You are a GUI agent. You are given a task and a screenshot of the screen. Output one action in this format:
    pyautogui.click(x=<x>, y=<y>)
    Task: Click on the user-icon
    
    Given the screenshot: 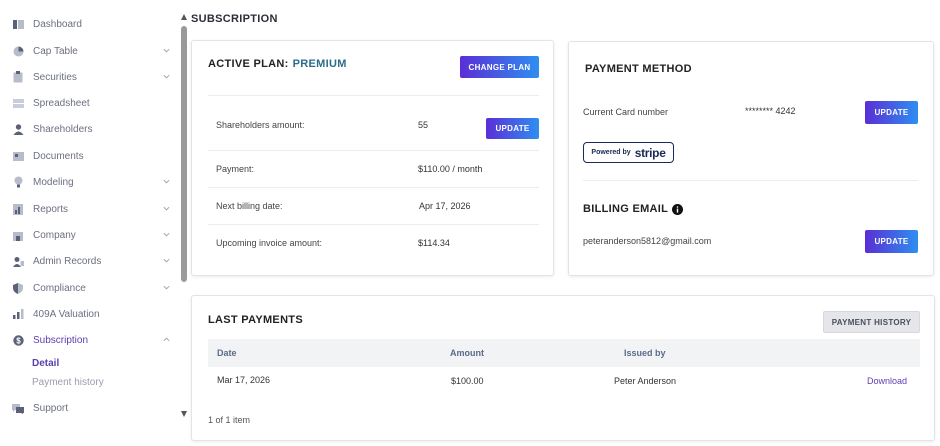 What is the action you would take?
    pyautogui.click(x=18, y=129)
    